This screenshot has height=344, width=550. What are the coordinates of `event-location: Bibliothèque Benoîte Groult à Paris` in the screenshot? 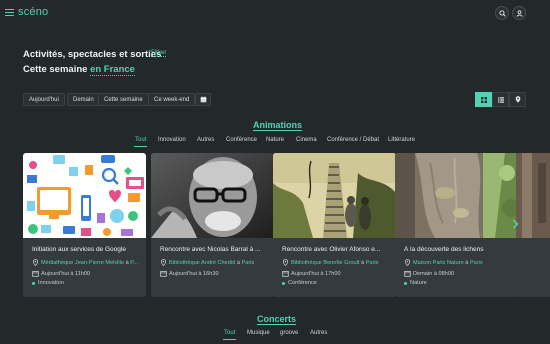 It's located at (337, 262).